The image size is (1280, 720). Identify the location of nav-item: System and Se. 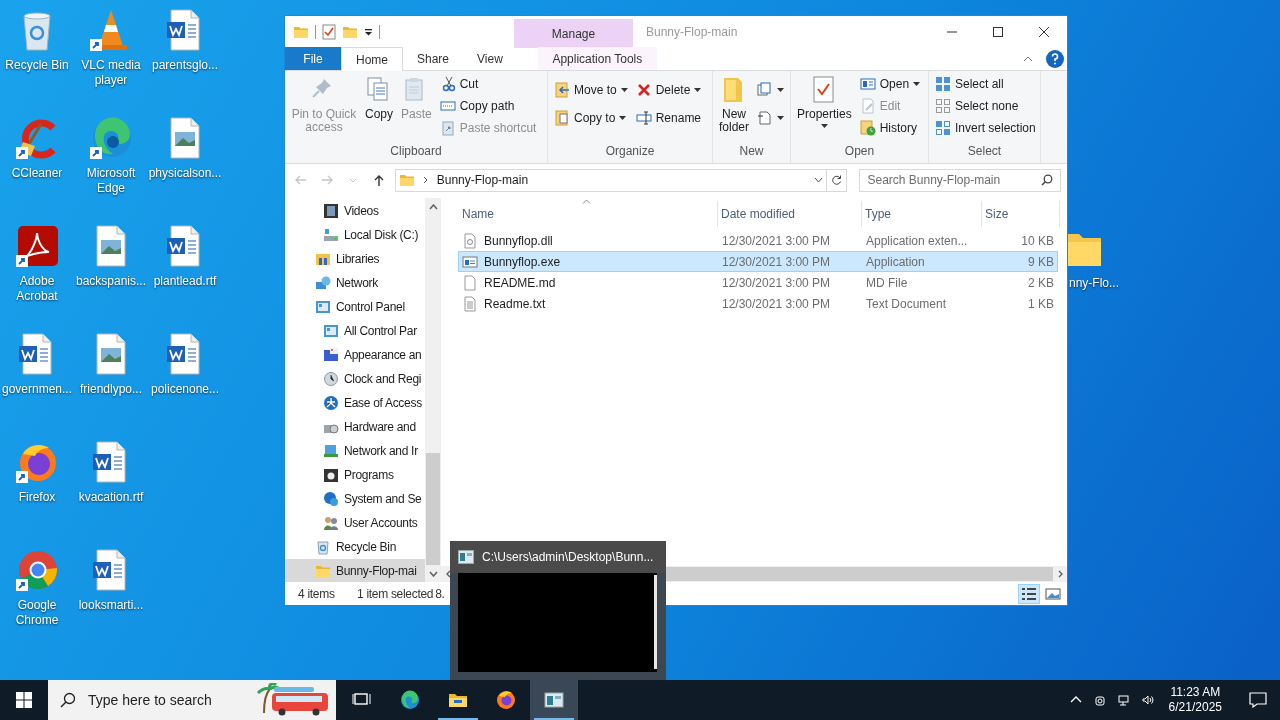
(355, 499).